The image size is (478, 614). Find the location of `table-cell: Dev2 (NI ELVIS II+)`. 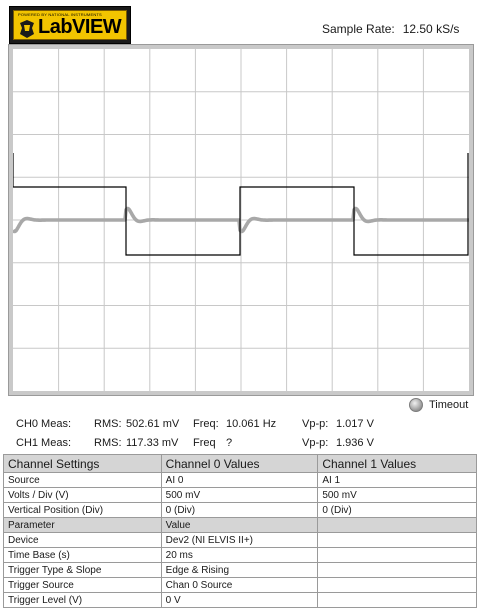

table-cell: Dev2 (NI ELVIS II+) is located at coordinates (239, 540).